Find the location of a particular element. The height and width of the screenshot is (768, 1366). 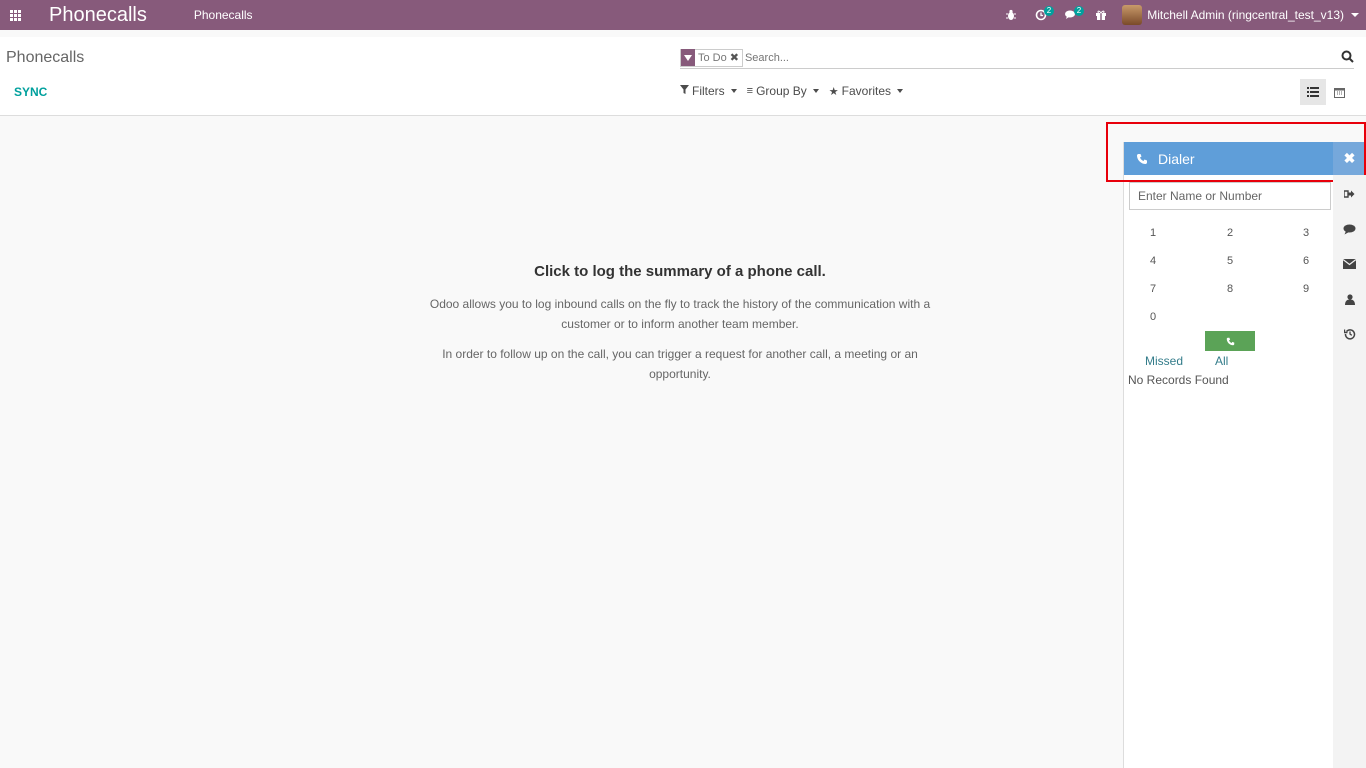

dial-number-input is located at coordinates (1230, 196).